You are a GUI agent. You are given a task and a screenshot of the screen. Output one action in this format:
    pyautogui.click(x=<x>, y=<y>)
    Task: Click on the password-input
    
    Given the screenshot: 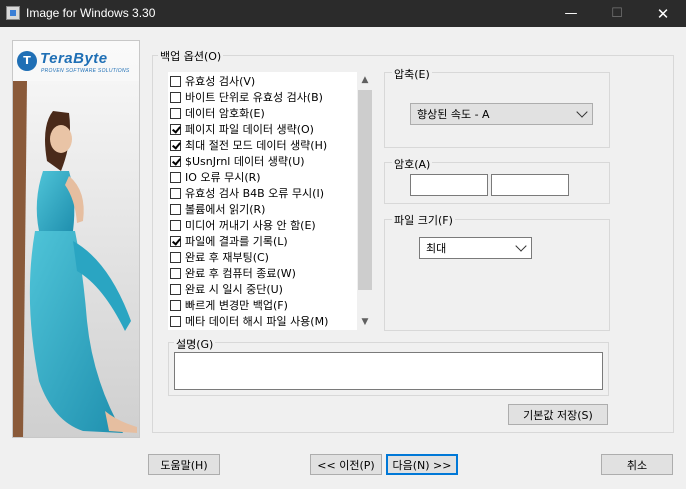 What is the action you would take?
    pyautogui.click(x=449, y=185)
    